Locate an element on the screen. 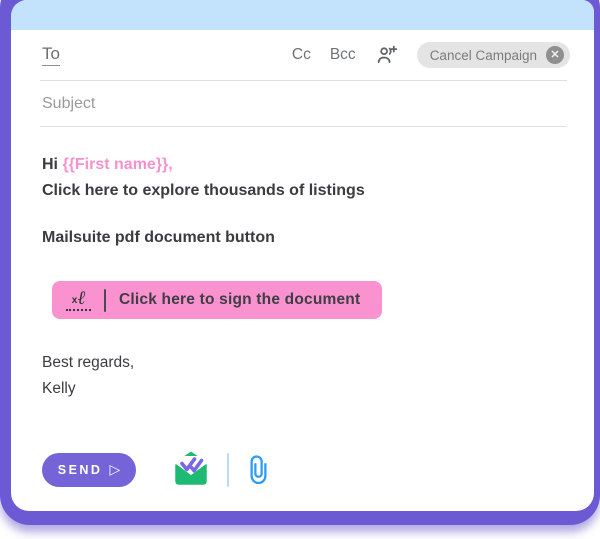 This screenshot has width=600, height=539. cc-button: Cc is located at coordinates (301, 55).